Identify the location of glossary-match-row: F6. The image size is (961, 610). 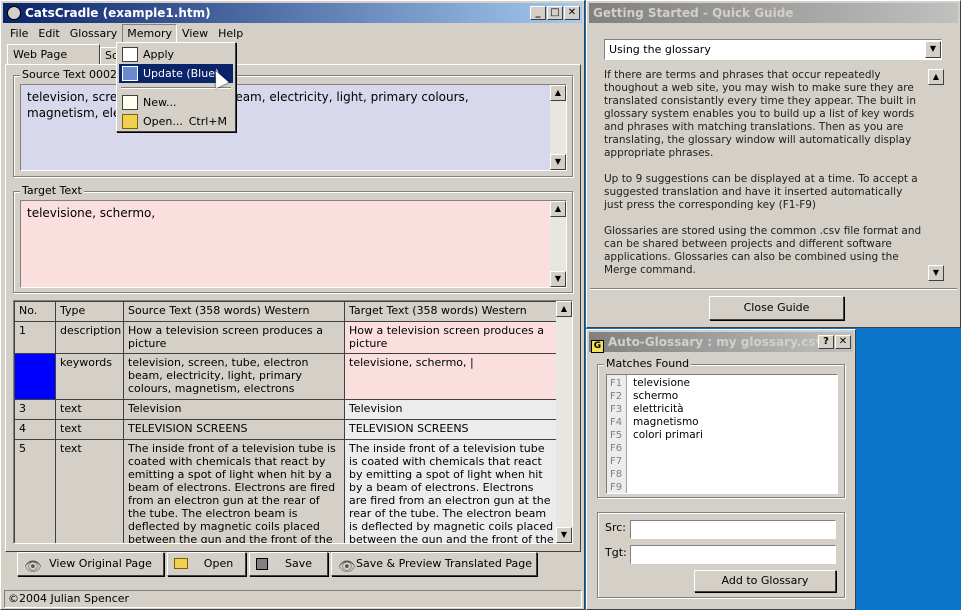
(722, 448).